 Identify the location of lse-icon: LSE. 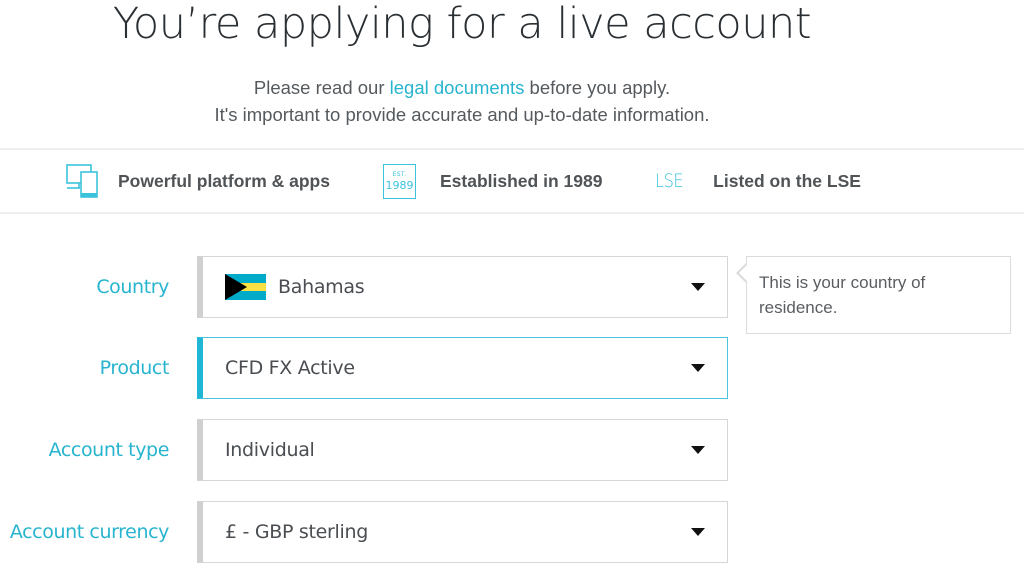
(669, 181).